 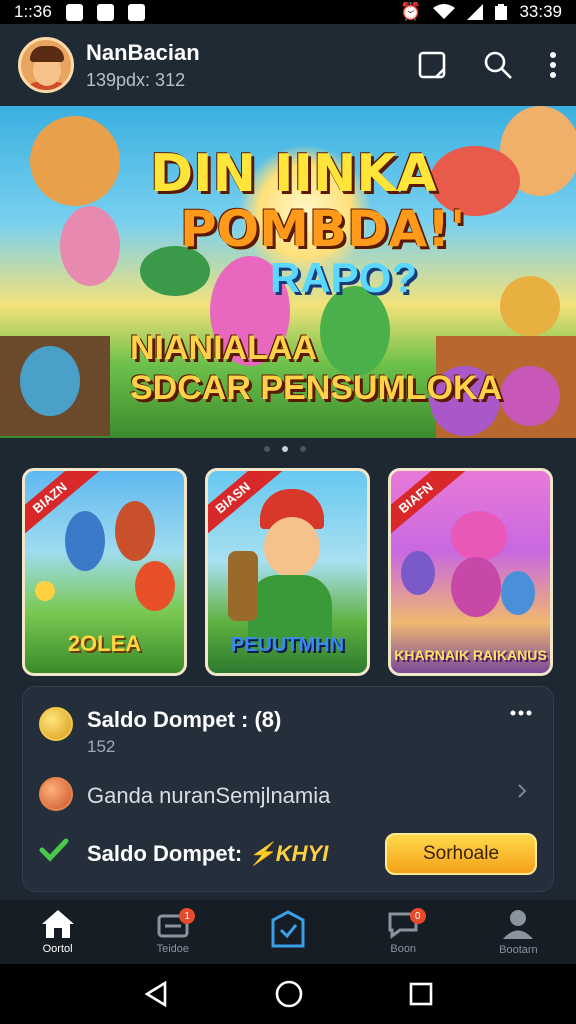 I want to click on battery-icon, so click(x=501, y=12).